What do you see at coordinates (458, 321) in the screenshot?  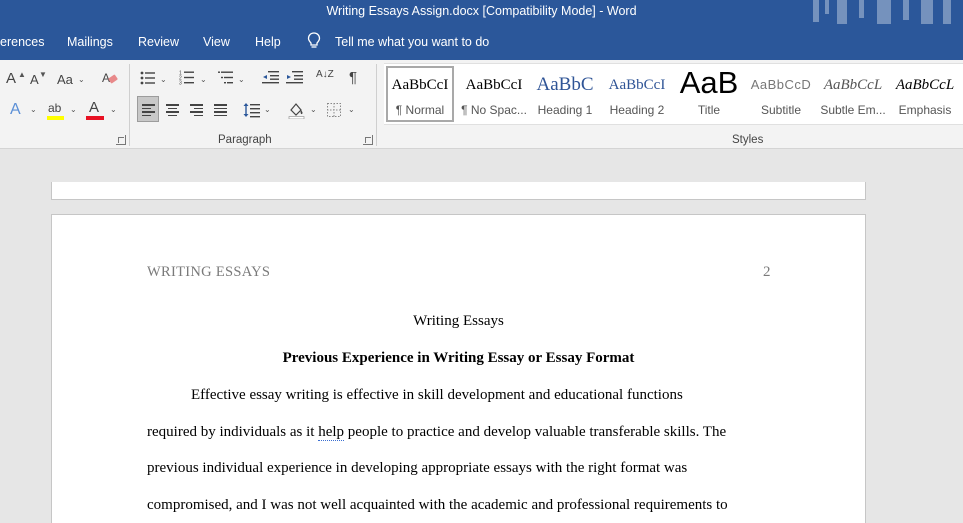 I see `document-title: Writing Essays` at bounding box center [458, 321].